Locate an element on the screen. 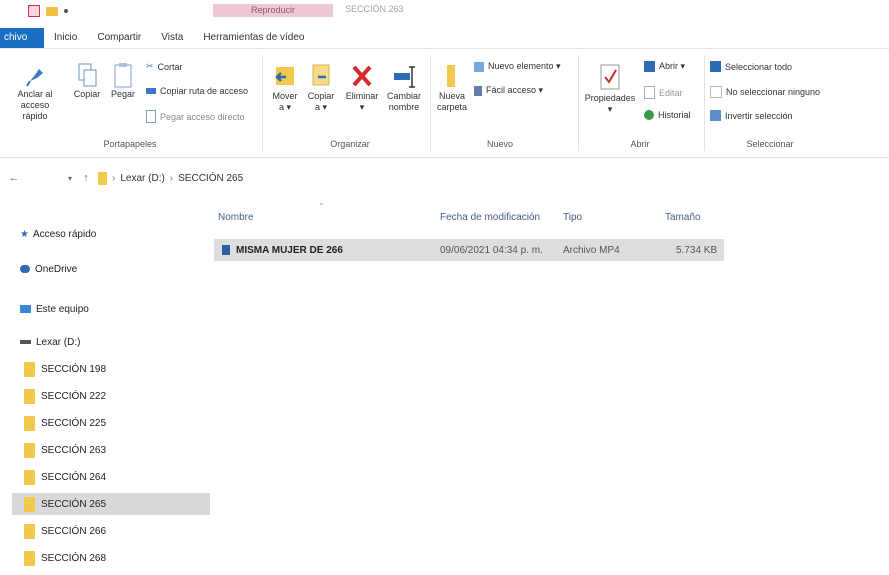  new-item-button: Nuevo elemento ▾ is located at coordinates (517, 66).